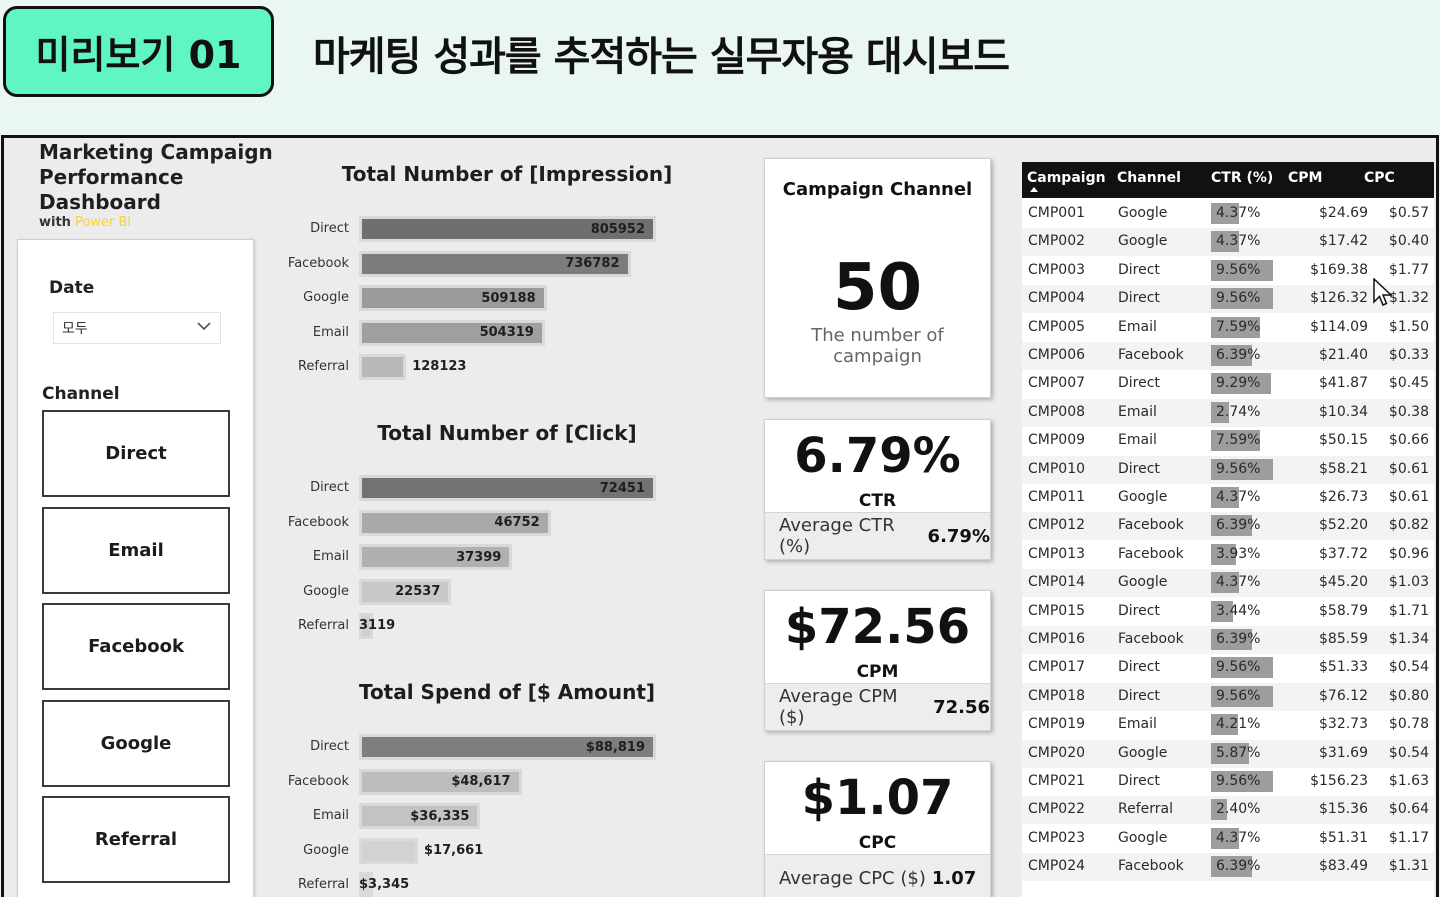  I want to click on bar: $36,335, so click(420, 816).